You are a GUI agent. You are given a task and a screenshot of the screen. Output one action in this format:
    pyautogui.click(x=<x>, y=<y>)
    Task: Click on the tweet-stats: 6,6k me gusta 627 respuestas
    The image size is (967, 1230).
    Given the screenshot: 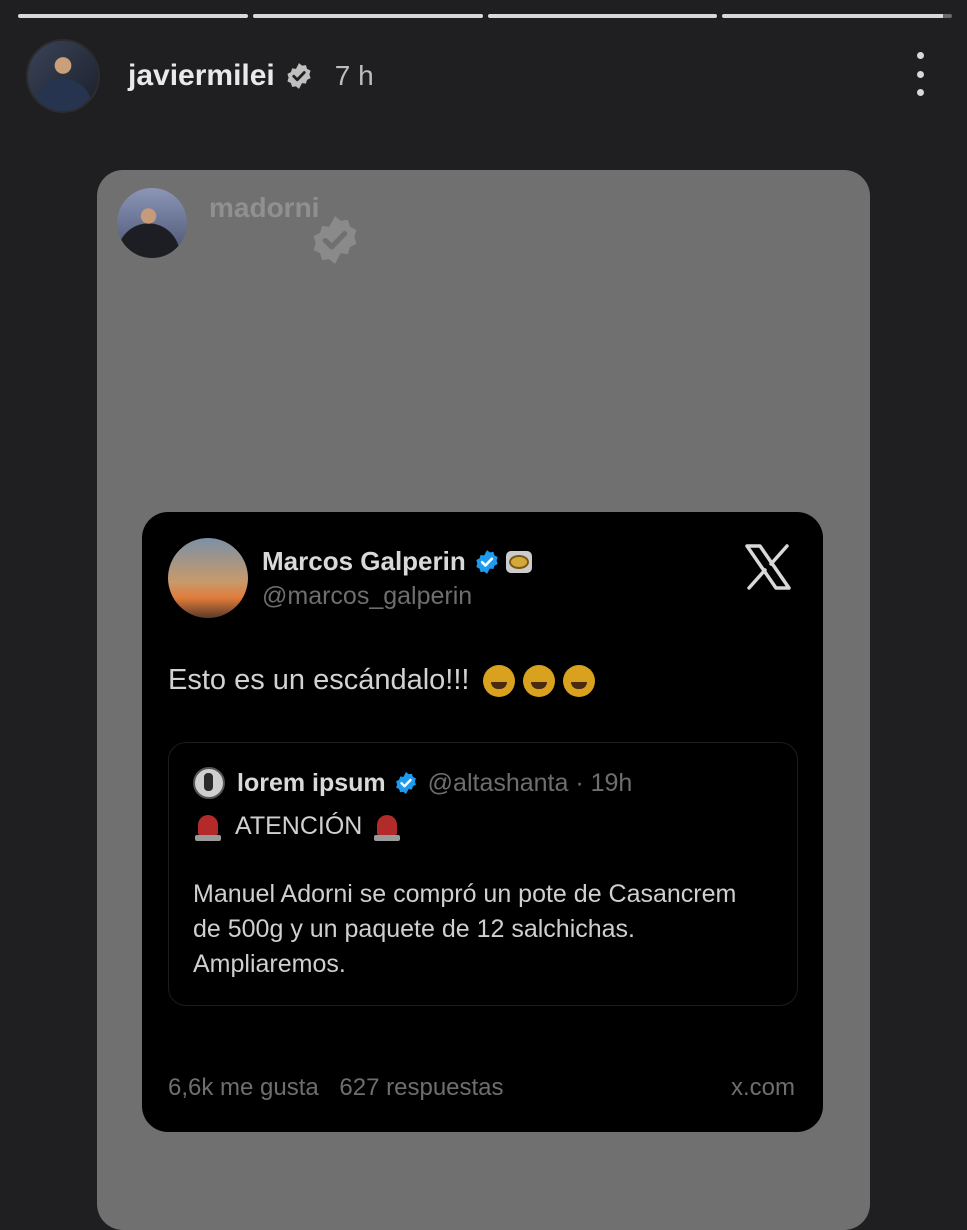 What is the action you would take?
    pyautogui.click(x=336, y=1088)
    